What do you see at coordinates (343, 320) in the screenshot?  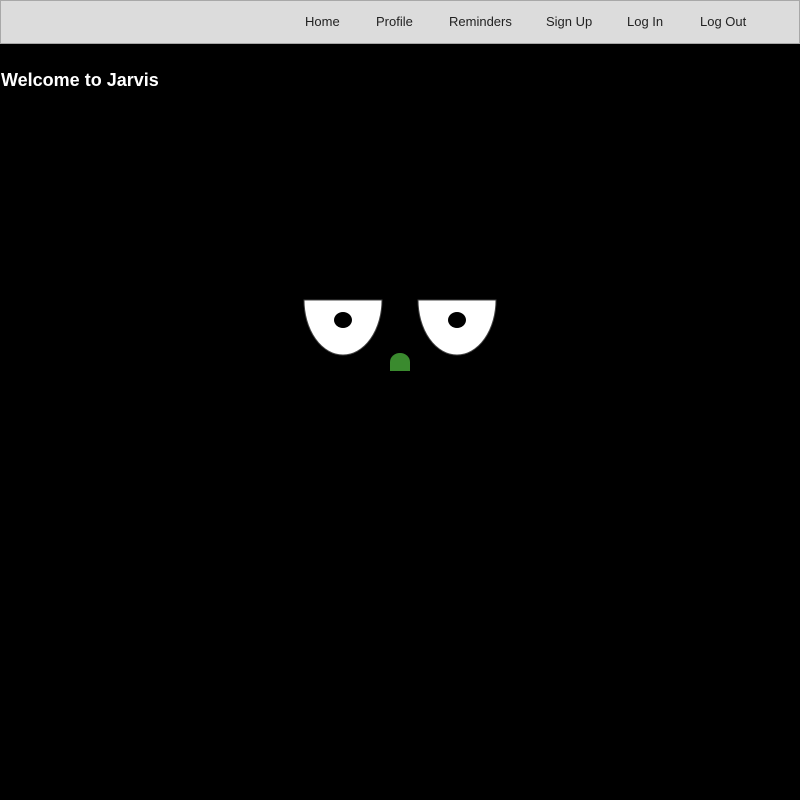 I see `left-pupil` at bounding box center [343, 320].